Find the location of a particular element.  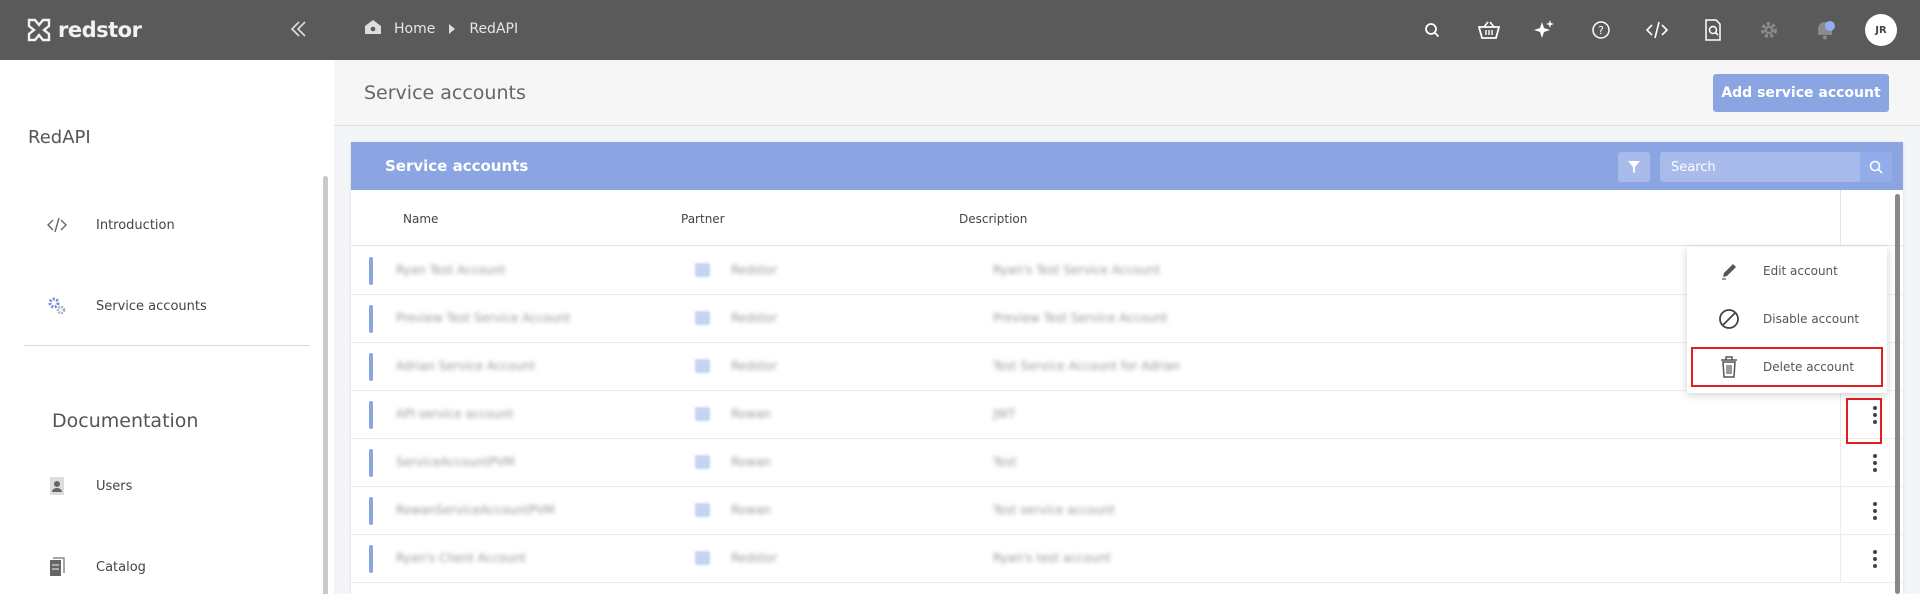

sparkle-icon is located at coordinates (1544, 30).